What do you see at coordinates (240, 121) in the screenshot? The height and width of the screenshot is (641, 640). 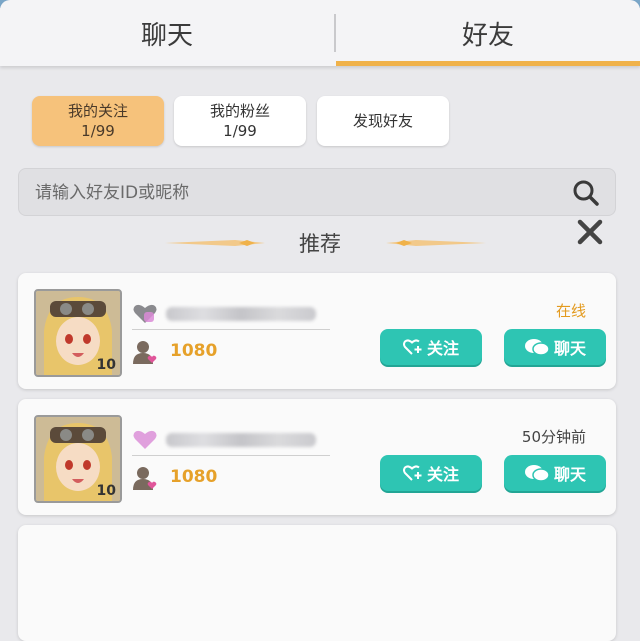 I see `subtab-fans: 我的粉丝 1/99` at bounding box center [240, 121].